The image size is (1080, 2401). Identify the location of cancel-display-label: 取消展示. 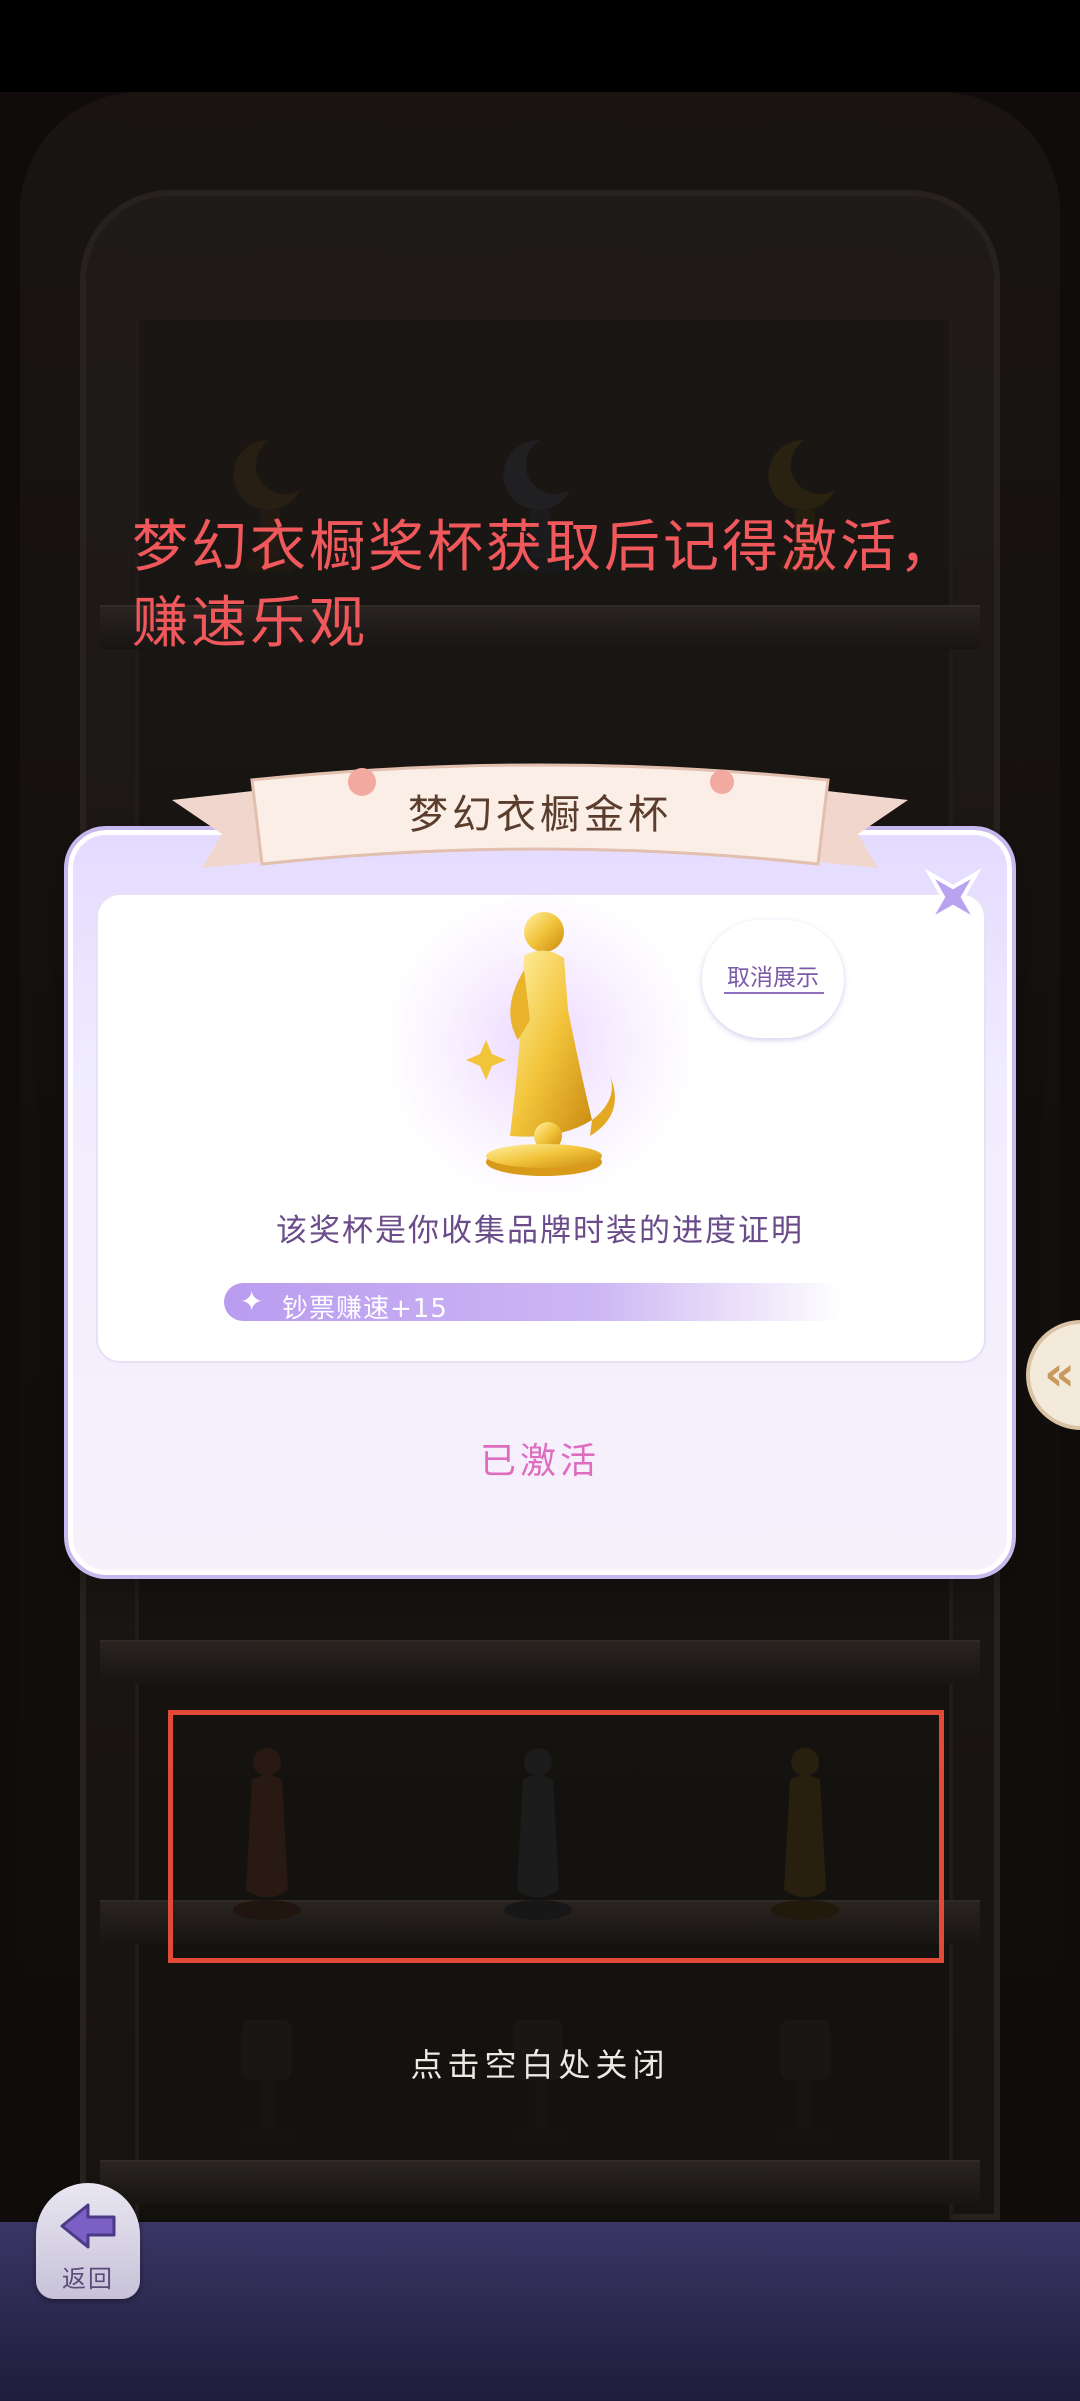
(773, 978).